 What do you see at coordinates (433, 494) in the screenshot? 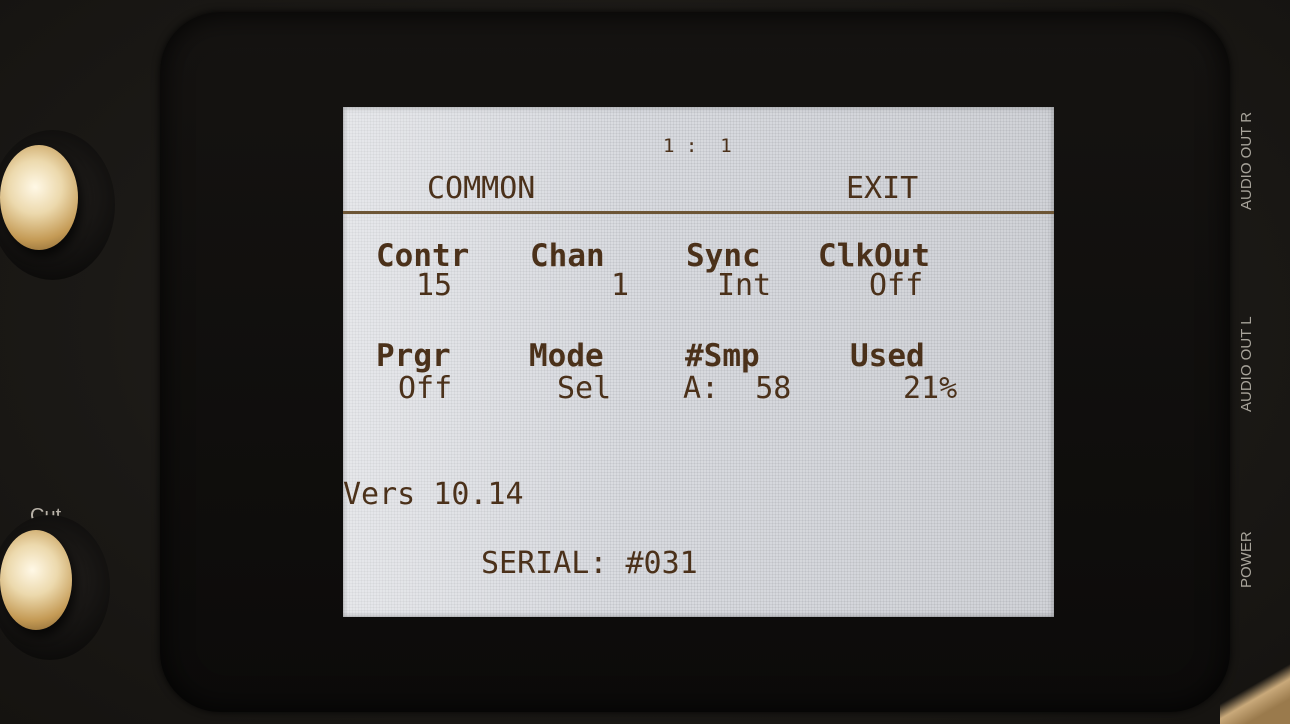
I see `firmware-version: Vers 10.14` at bounding box center [433, 494].